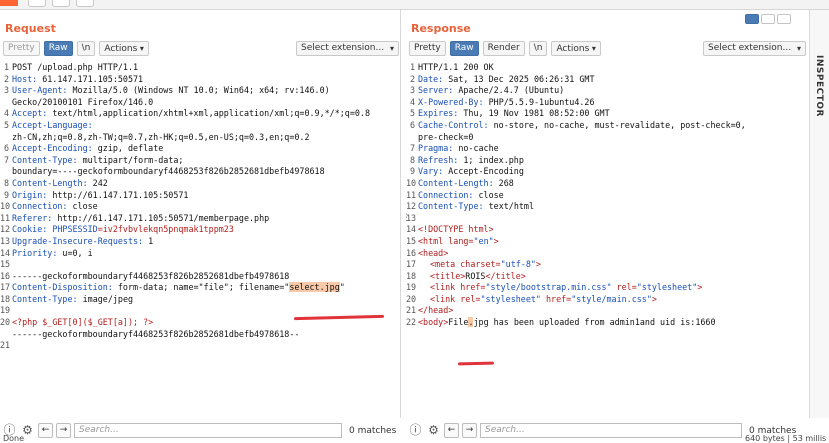 The width and height of the screenshot is (829, 443). I want to click on code-line: 9 Origin: http://61.147.171.105:50571, so click(96, 194).